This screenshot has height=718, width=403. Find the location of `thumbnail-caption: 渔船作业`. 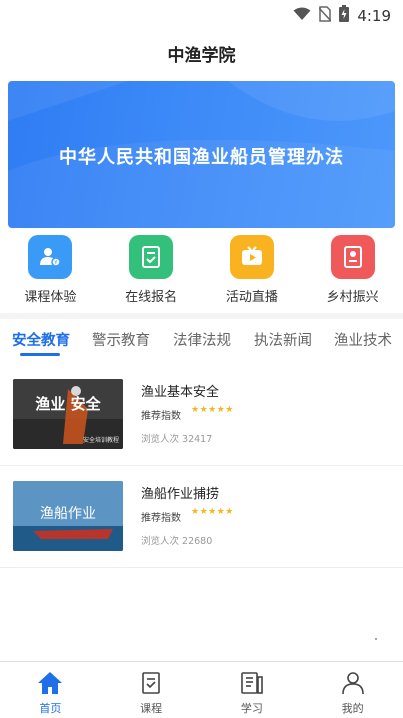

thumbnail-caption: 渔船作业 is located at coordinates (68, 514).